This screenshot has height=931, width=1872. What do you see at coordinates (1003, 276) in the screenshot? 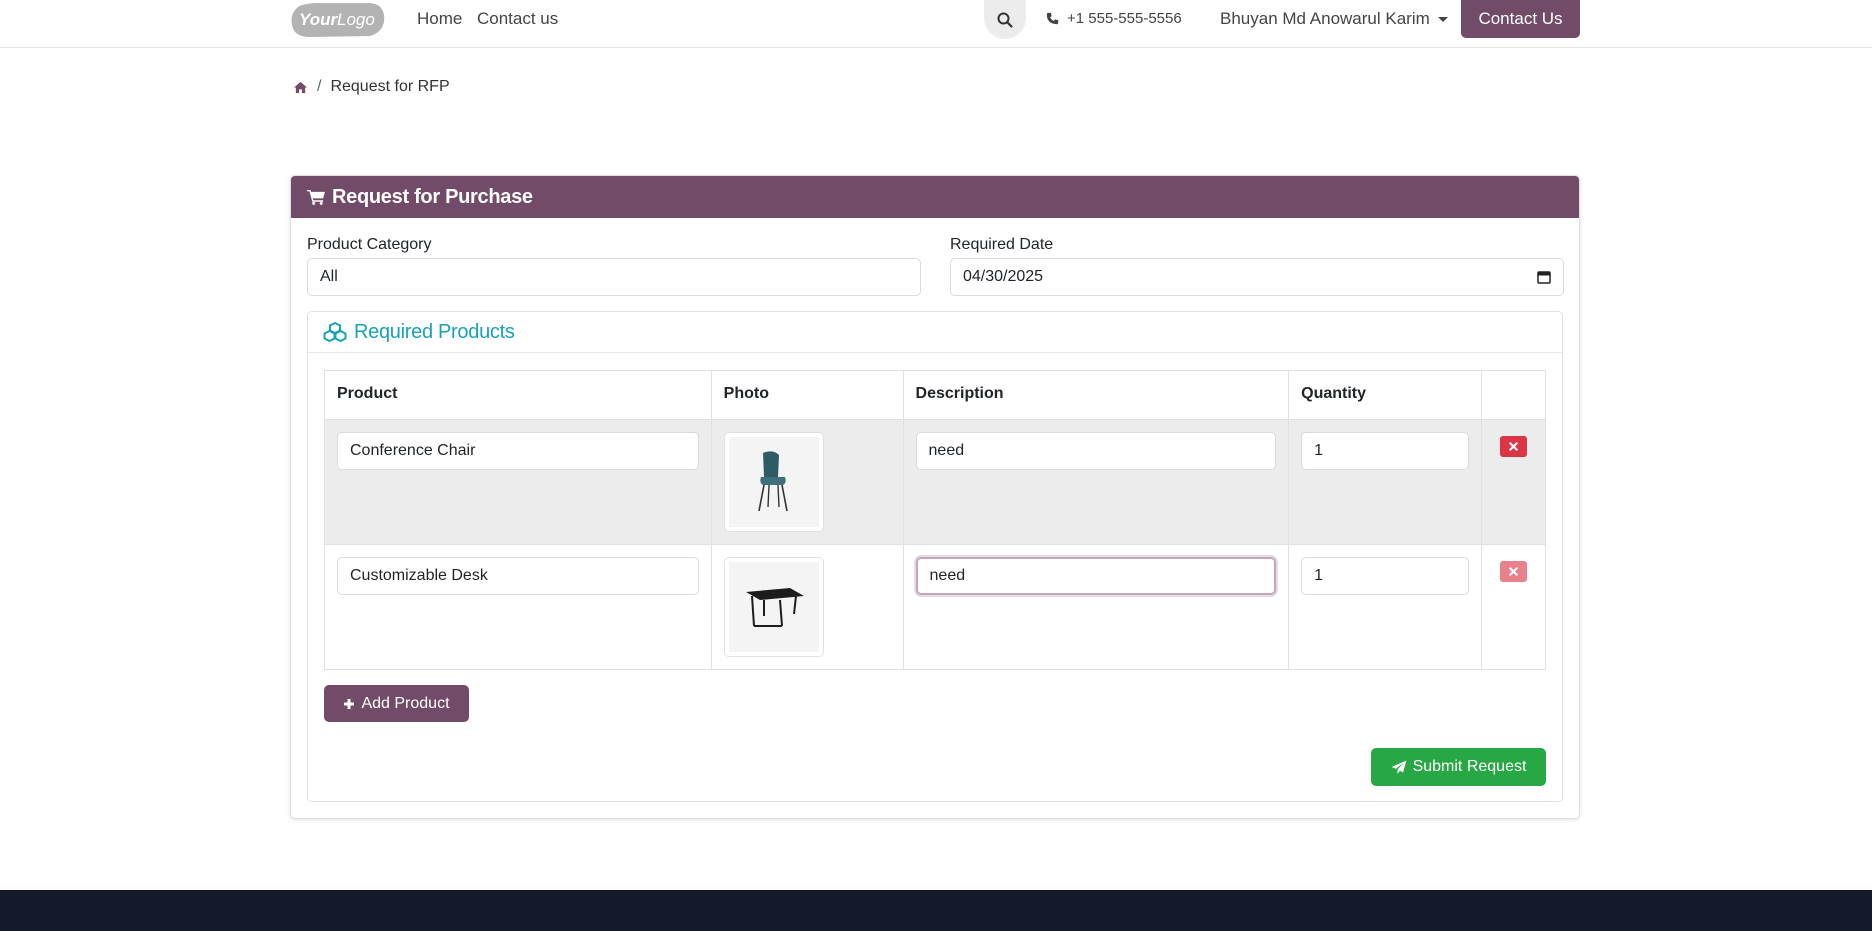
I see `required-date-value: 04/30/2025` at bounding box center [1003, 276].